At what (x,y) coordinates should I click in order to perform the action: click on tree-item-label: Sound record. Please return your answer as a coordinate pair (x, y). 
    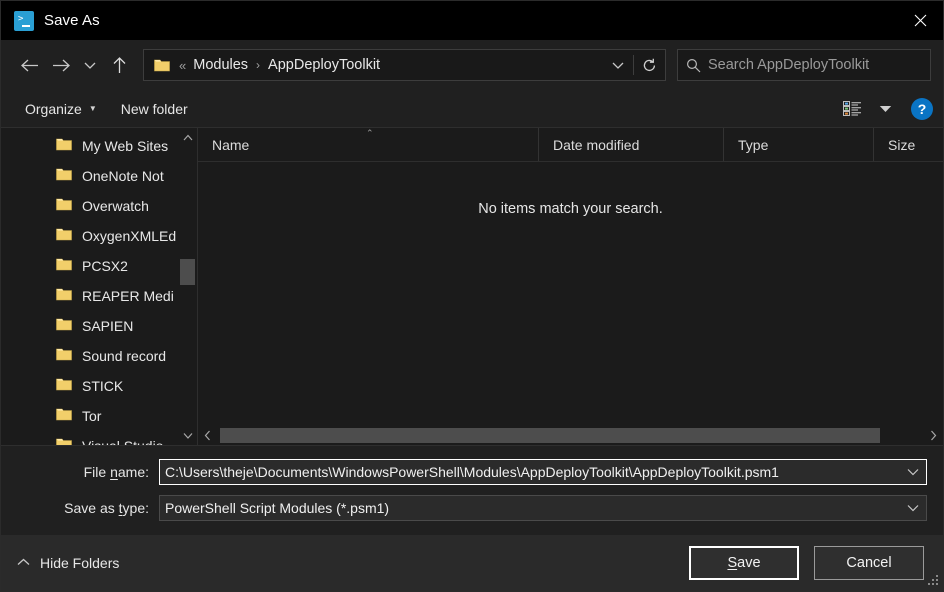
    Looking at the image, I should click on (124, 356).